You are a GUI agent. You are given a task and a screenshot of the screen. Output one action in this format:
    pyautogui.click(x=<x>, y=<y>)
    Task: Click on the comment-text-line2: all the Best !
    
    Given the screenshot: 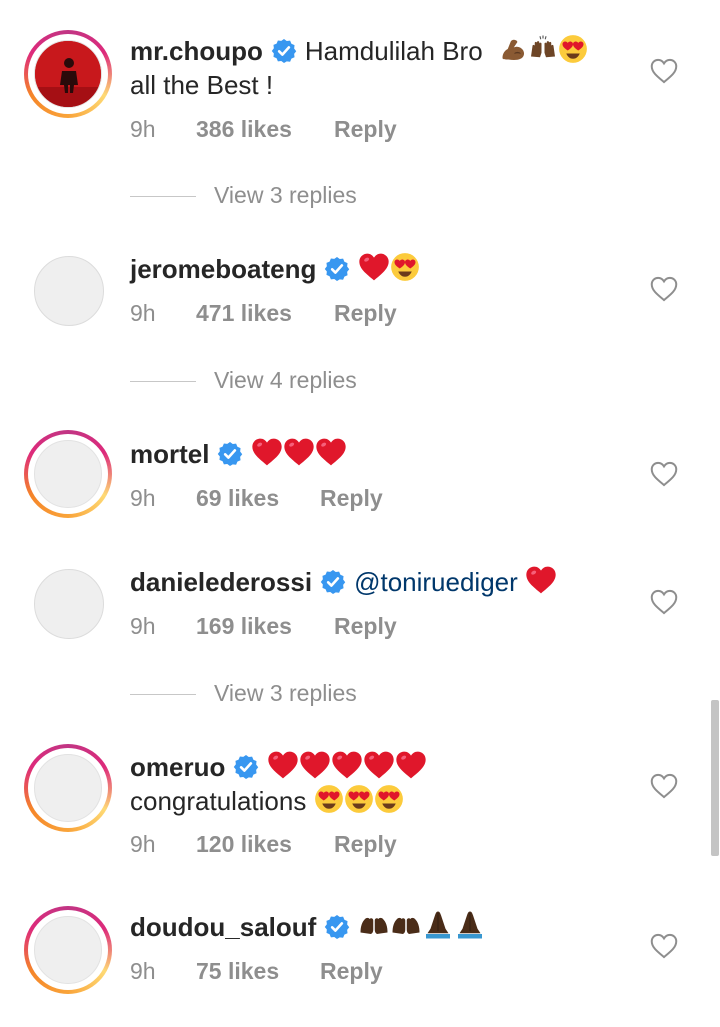 What is the action you would take?
    pyautogui.click(x=202, y=85)
    